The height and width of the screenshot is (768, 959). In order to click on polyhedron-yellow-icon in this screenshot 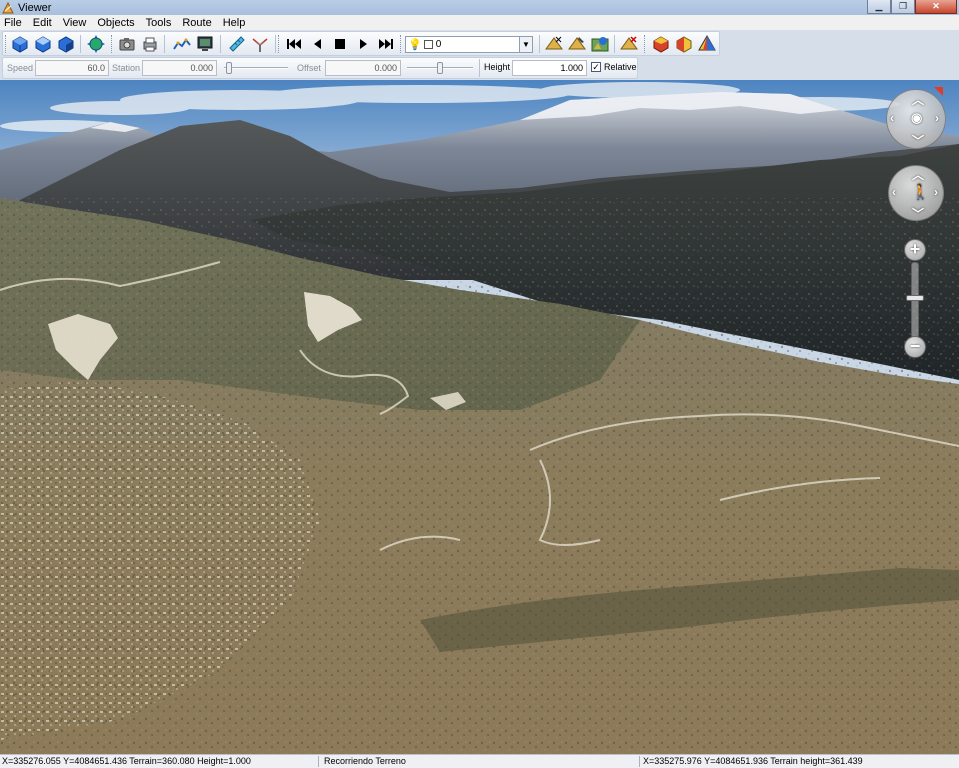, I will do `click(684, 44)`.